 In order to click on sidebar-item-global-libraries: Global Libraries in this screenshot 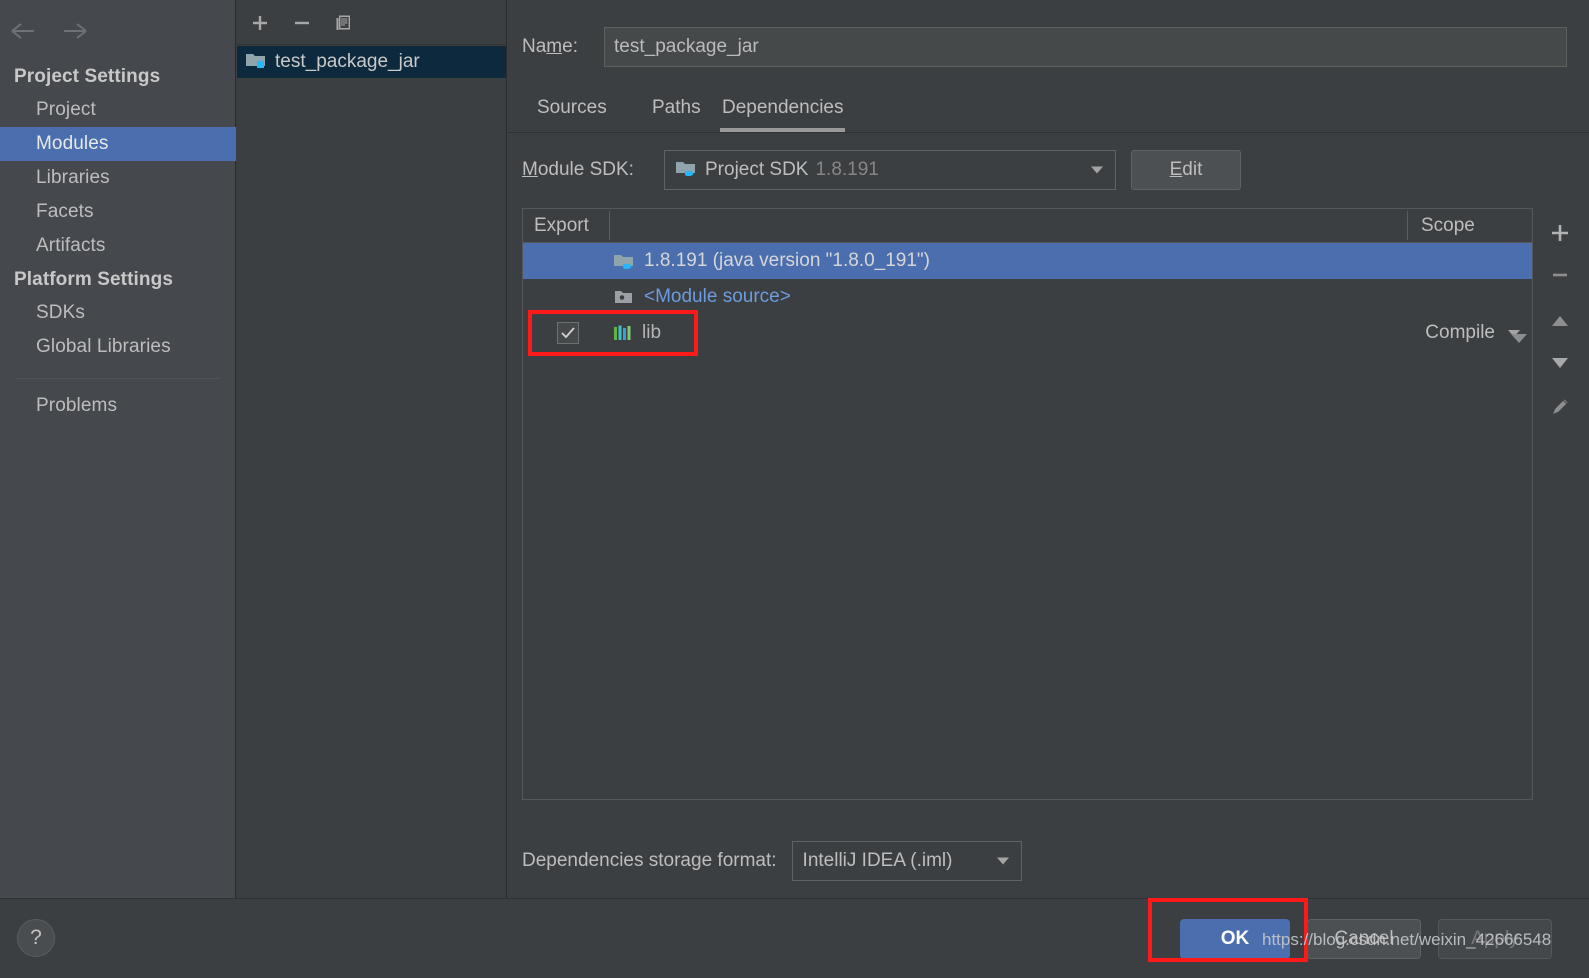, I will do `click(118, 347)`.